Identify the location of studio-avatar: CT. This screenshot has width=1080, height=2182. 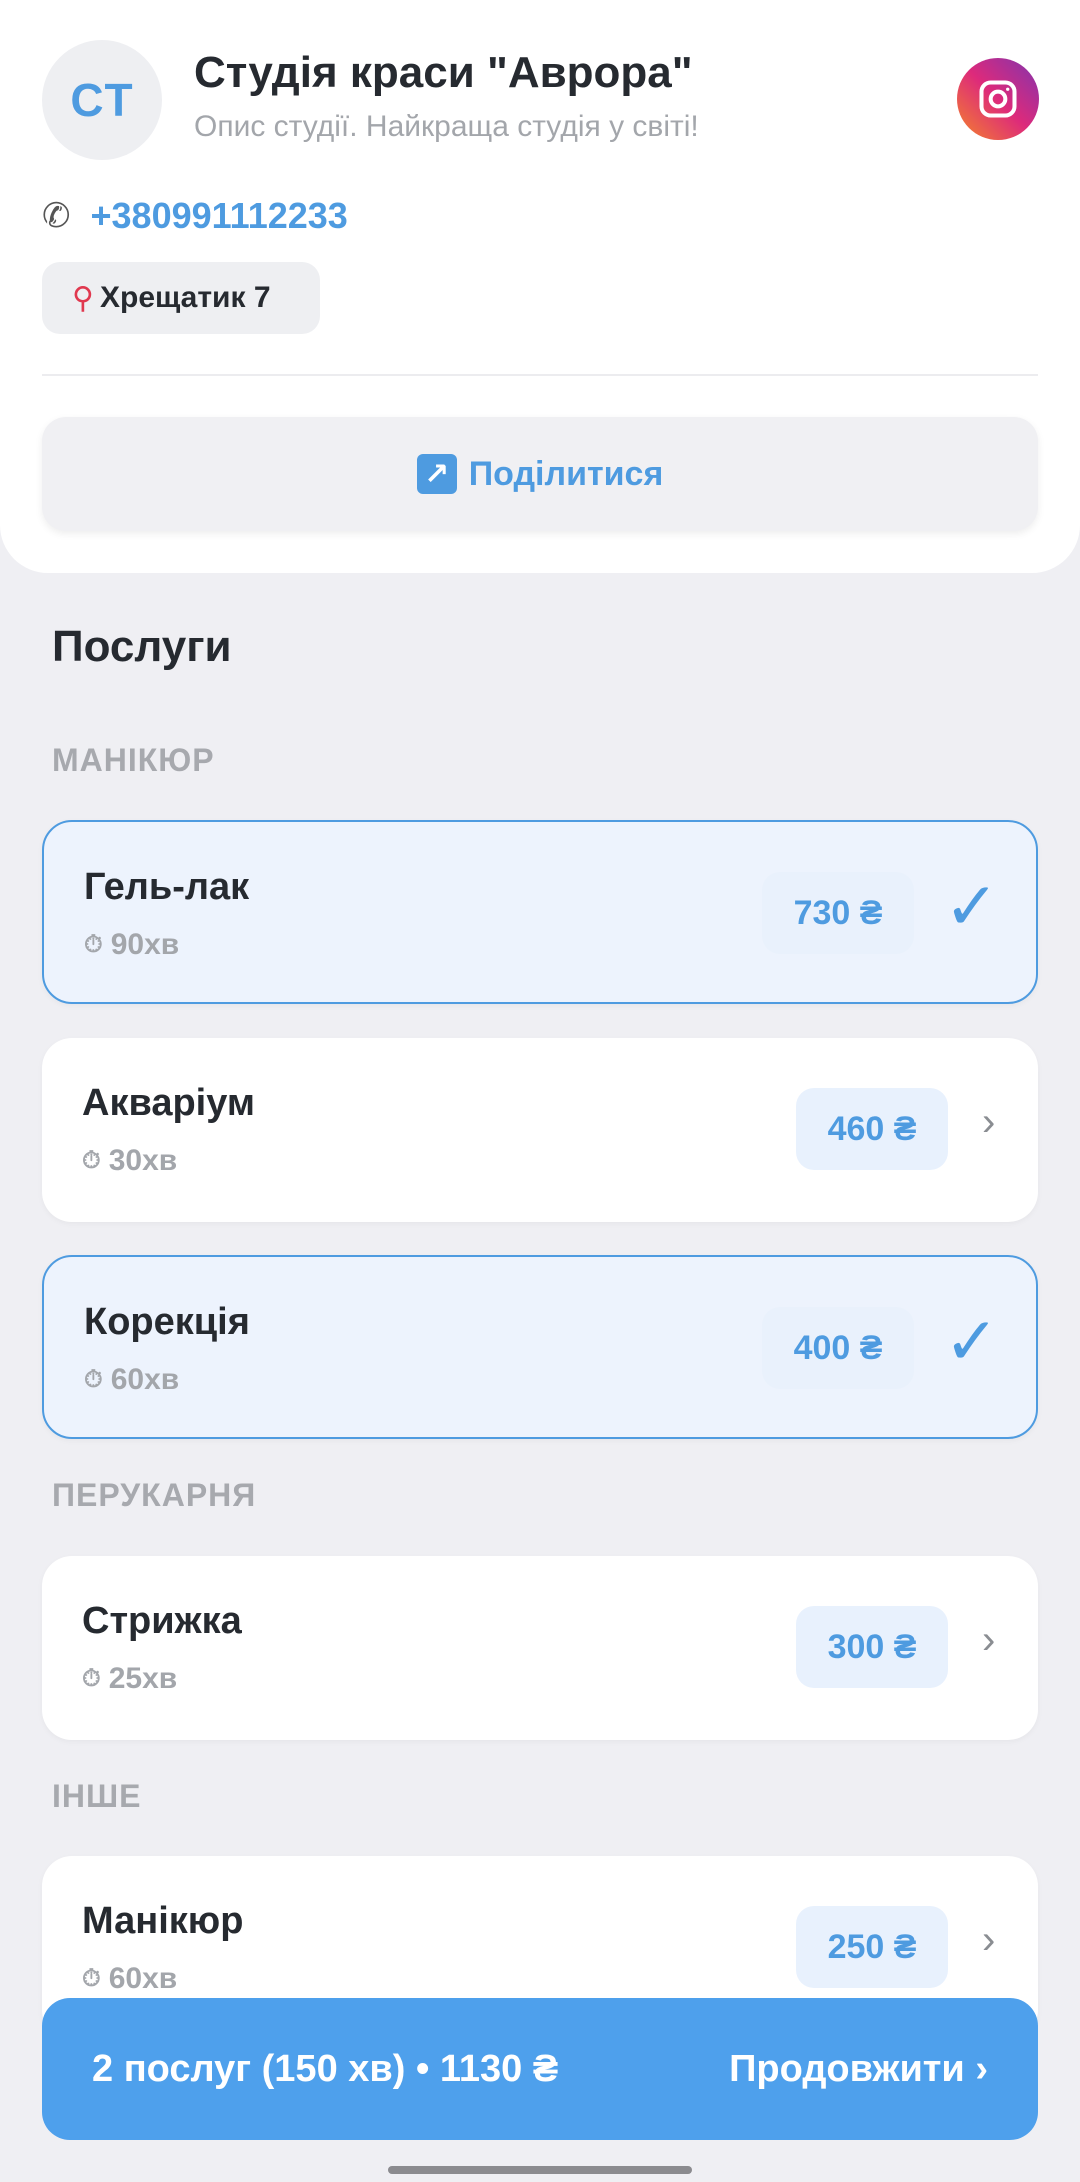
(102, 100).